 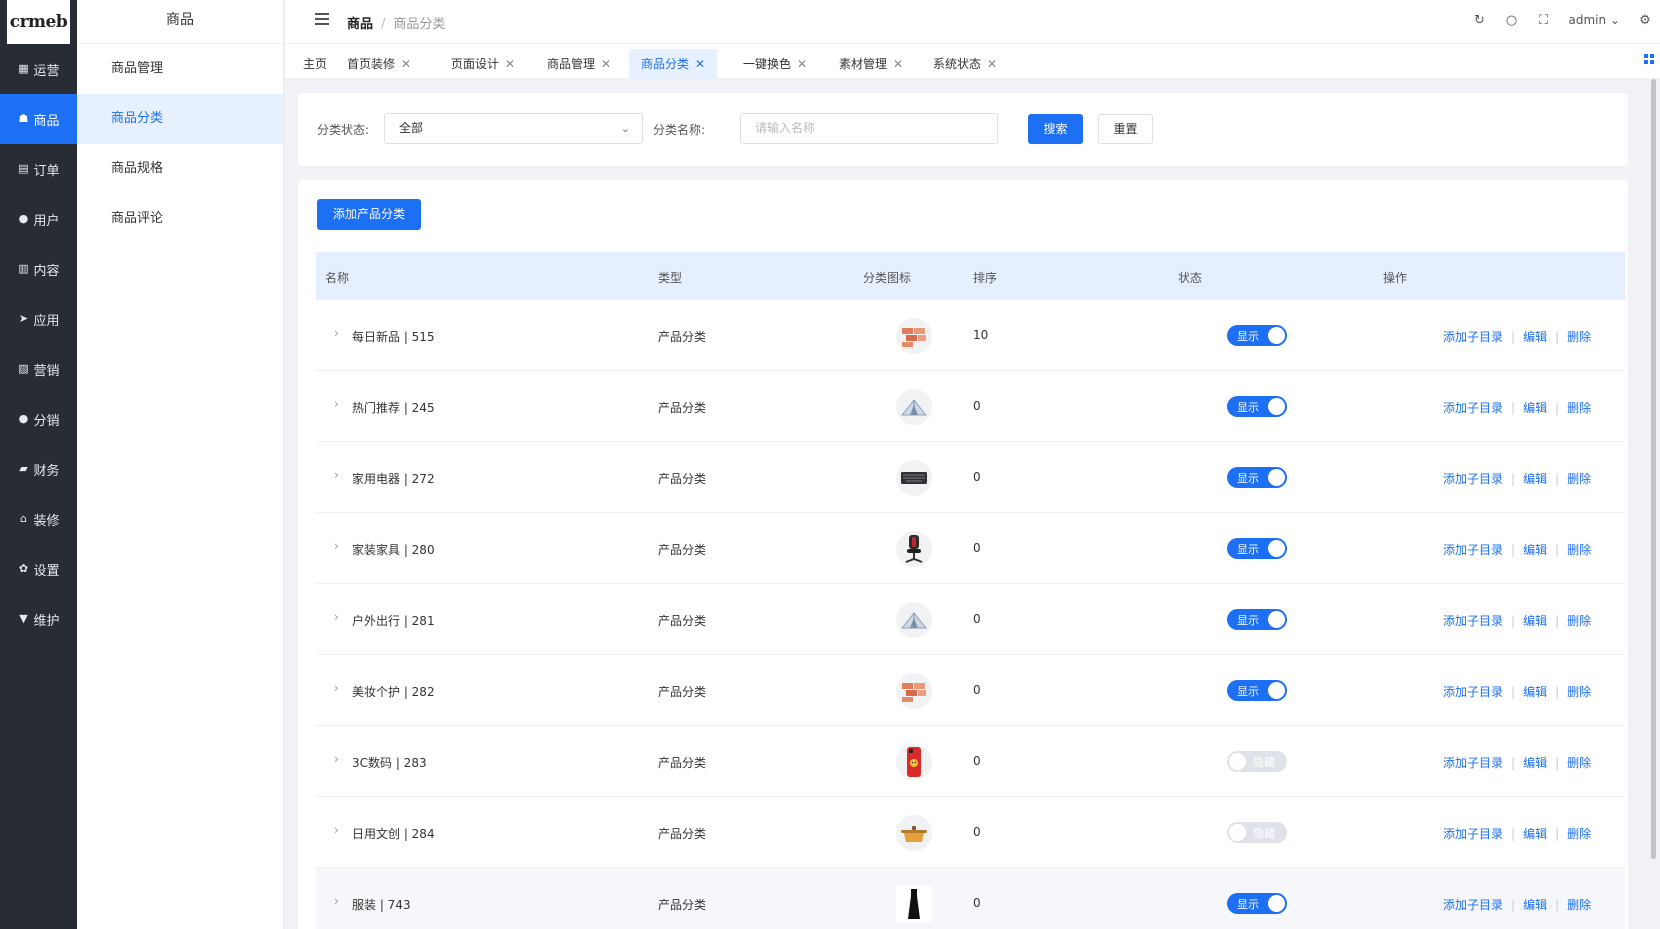 What do you see at coordinates (965, 64) in the screenshot?
I see `tab-7: 系统状态 ✕` at bounding box center [965, 64].